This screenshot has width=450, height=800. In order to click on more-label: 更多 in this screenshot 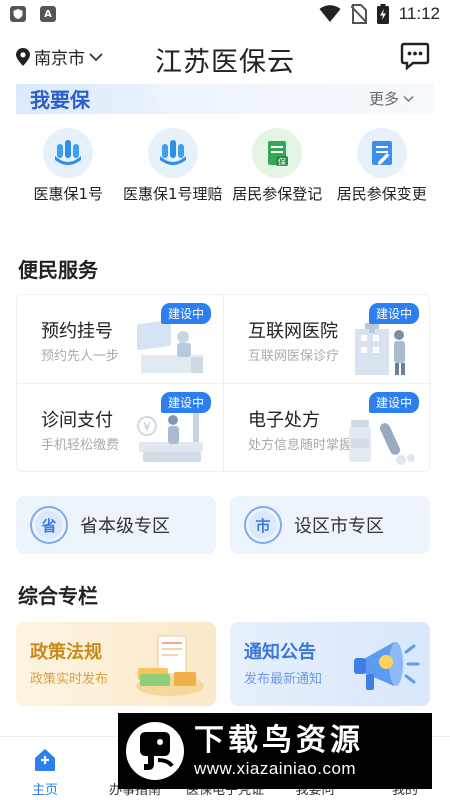, I will do `click(383, 99)`.